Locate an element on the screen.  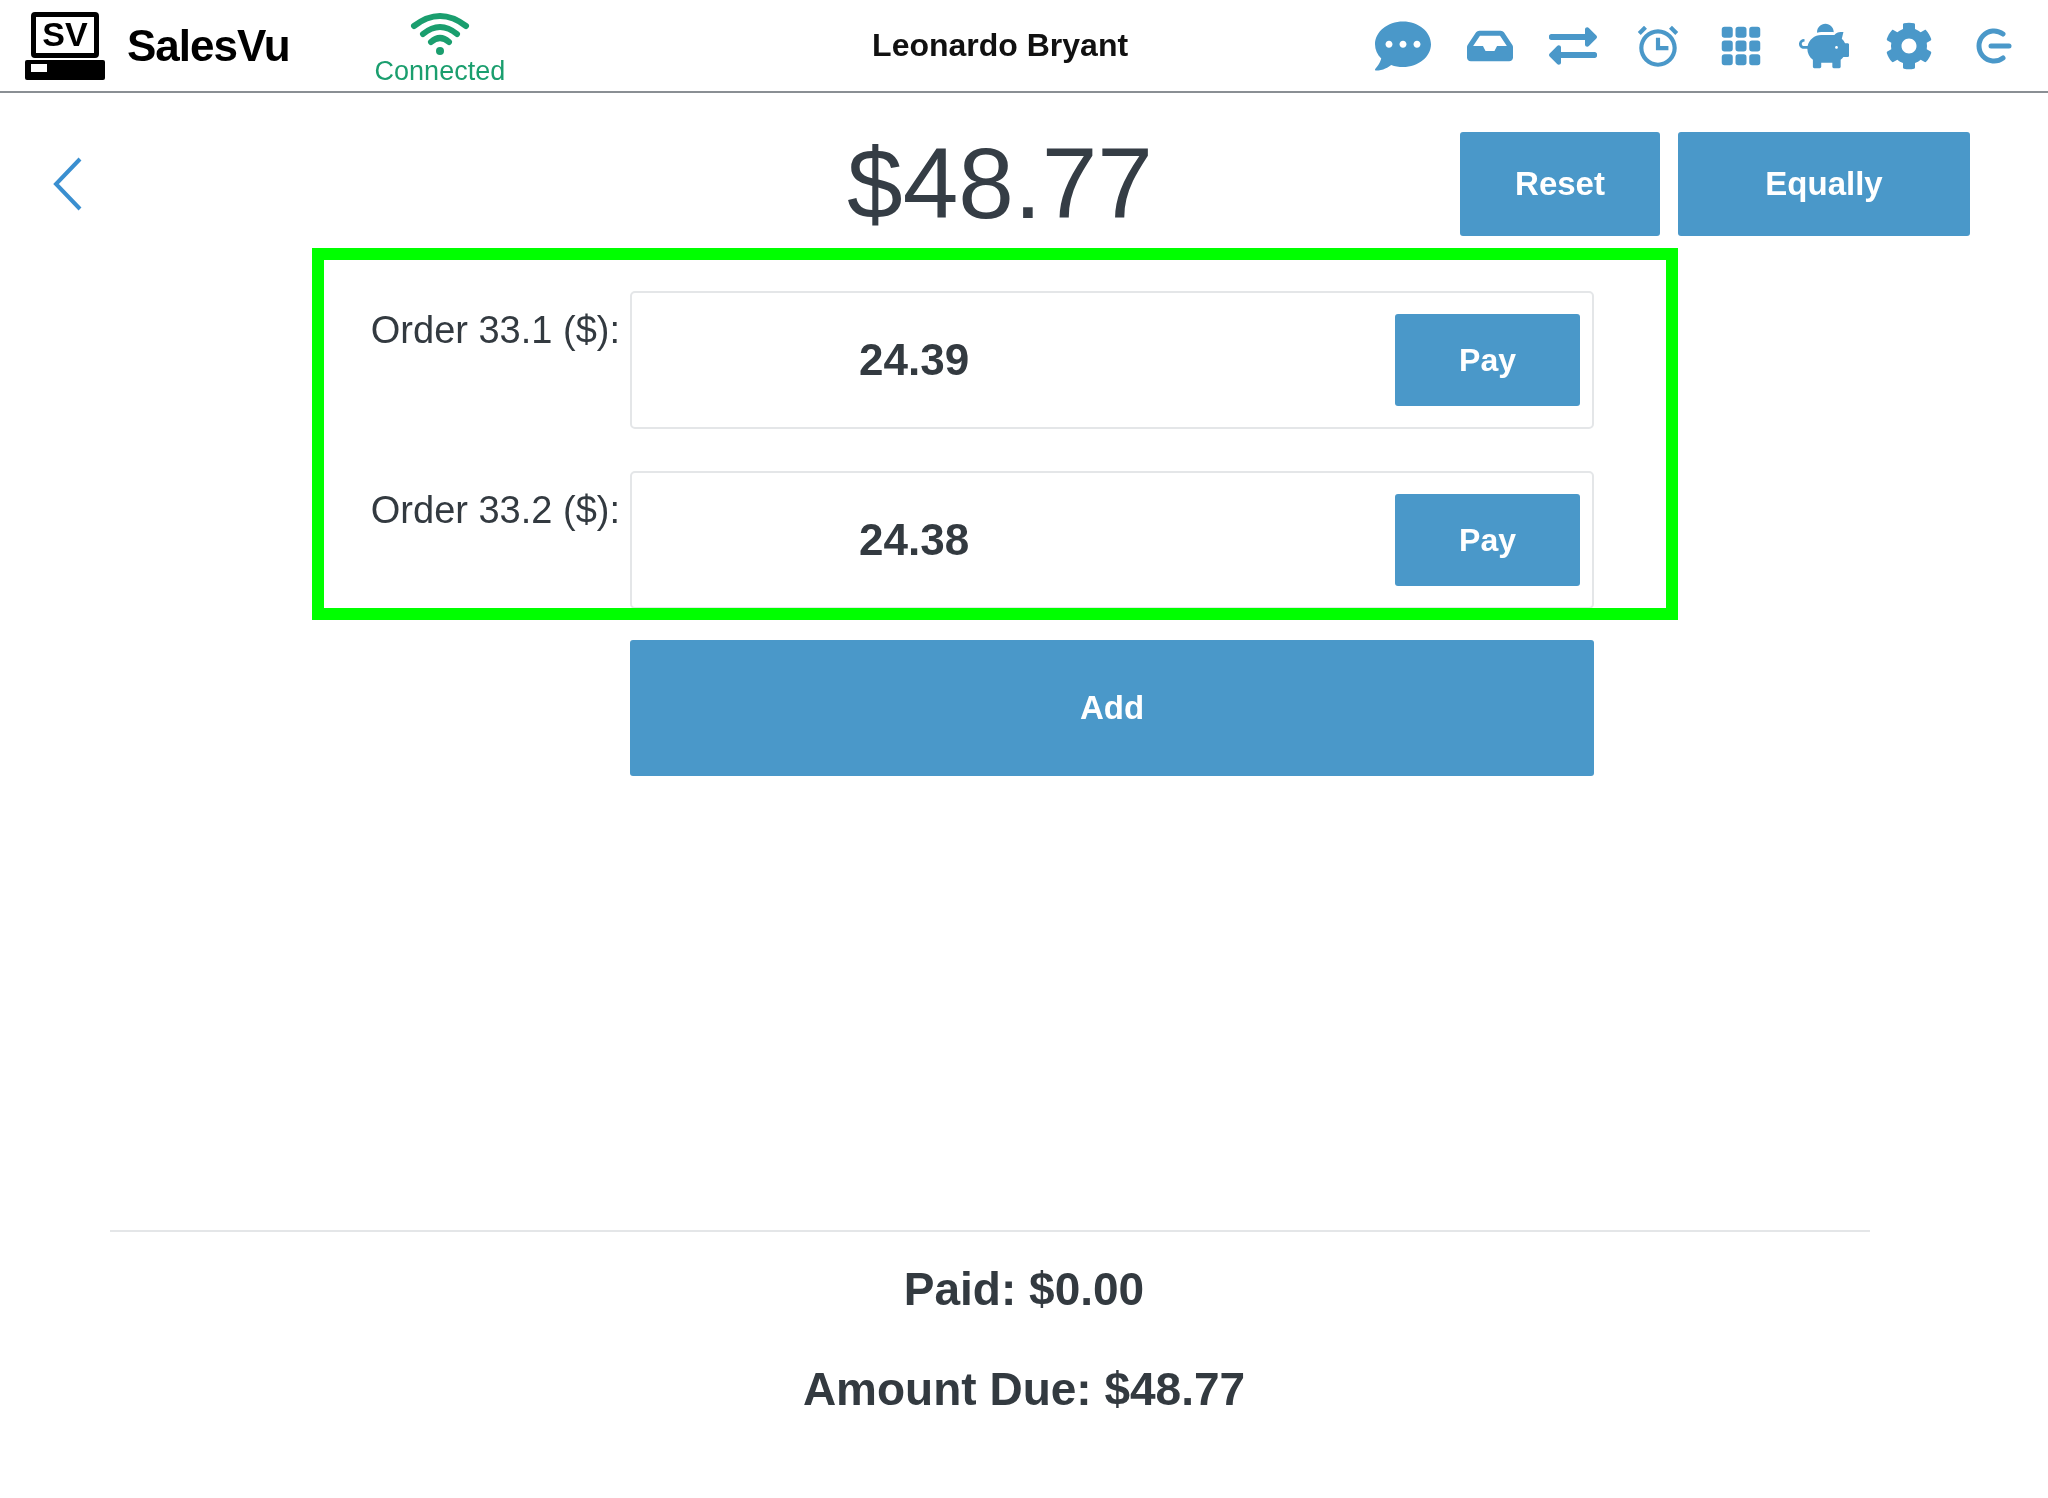
action-button: Reset is located at coordinates (1560, 183).